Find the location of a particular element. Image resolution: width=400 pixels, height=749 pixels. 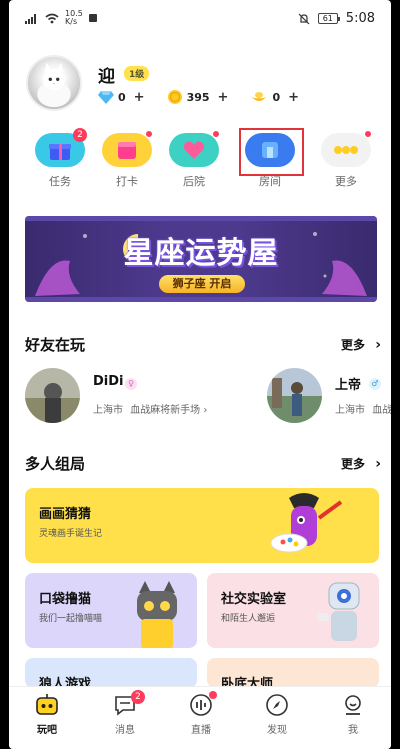

cat-avatar-image is located at coordinates (54, 85).